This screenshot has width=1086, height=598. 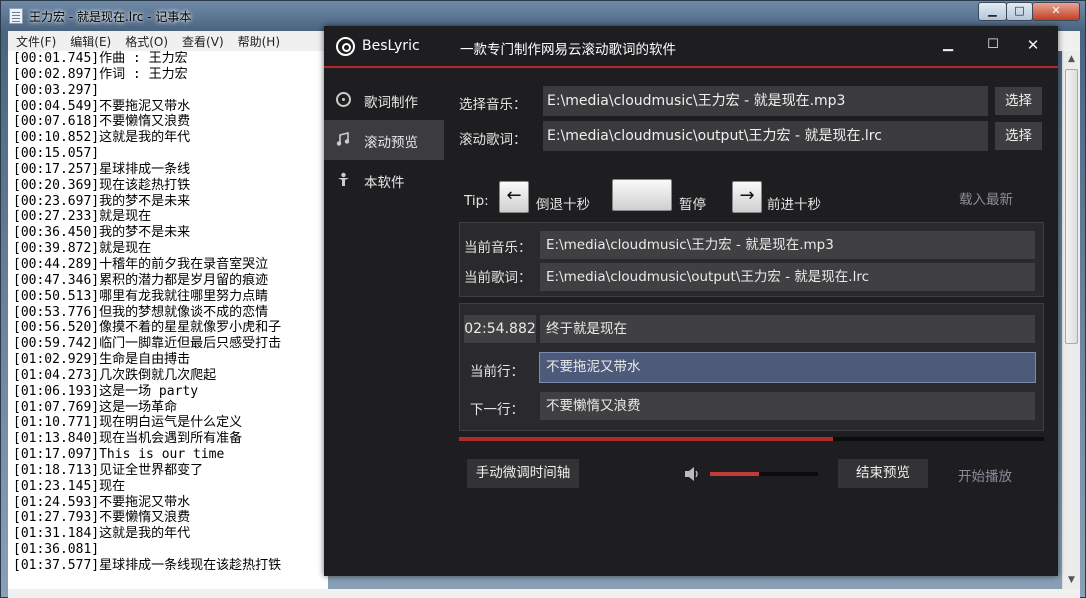 I want to click on text-line: [01:13.840]现在当机会遇到所有准备, so click(x=128, y=439).